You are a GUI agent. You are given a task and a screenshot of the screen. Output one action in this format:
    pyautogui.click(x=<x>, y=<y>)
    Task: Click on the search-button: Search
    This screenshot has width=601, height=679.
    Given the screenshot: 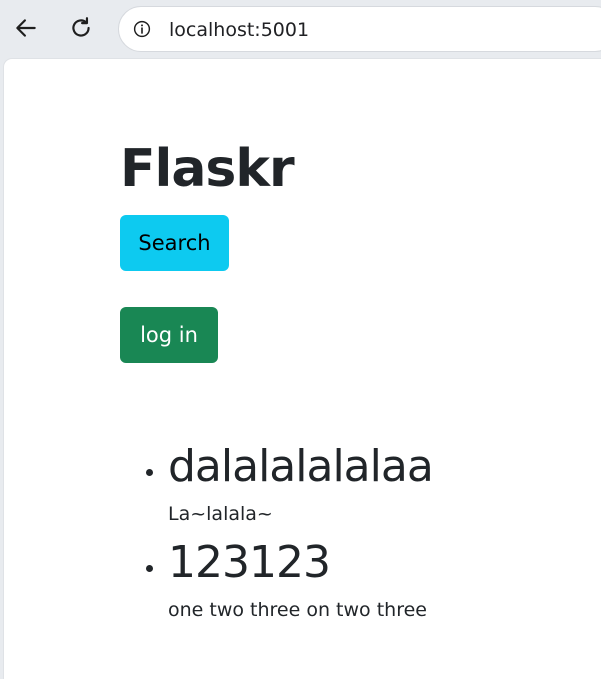 What is the action you would take?
    pyautogui.click(x=174, y=243)
    